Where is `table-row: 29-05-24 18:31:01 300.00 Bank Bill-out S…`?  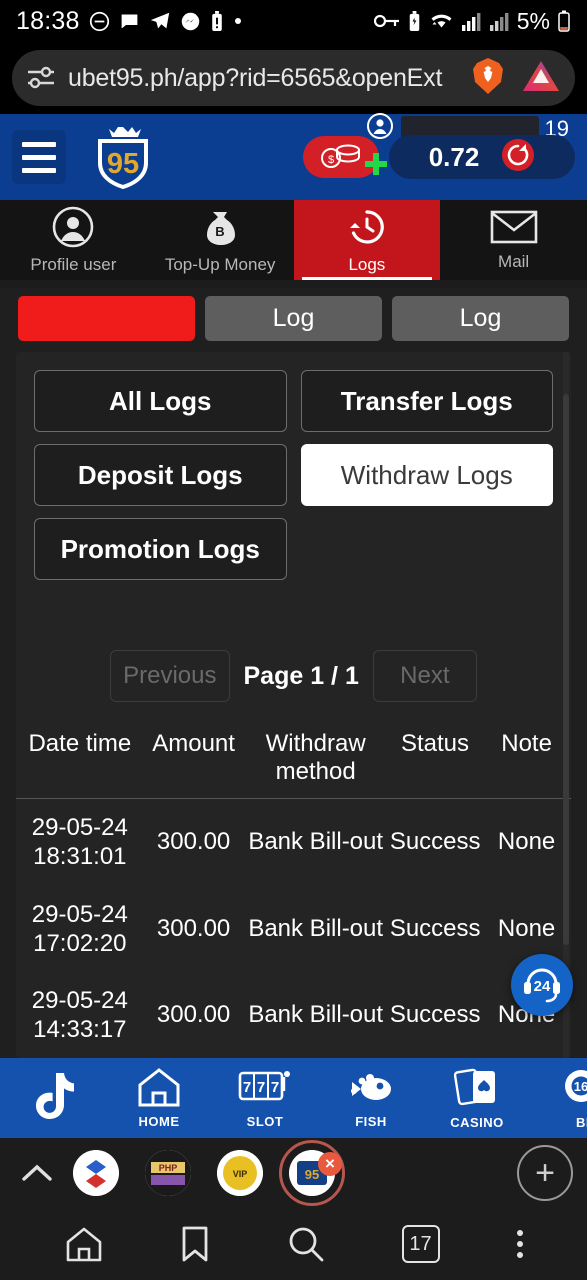 table-row: 29-05-24 18:31:01 300.00 Bank Bill-out S… is located at coordinates (293, 842).